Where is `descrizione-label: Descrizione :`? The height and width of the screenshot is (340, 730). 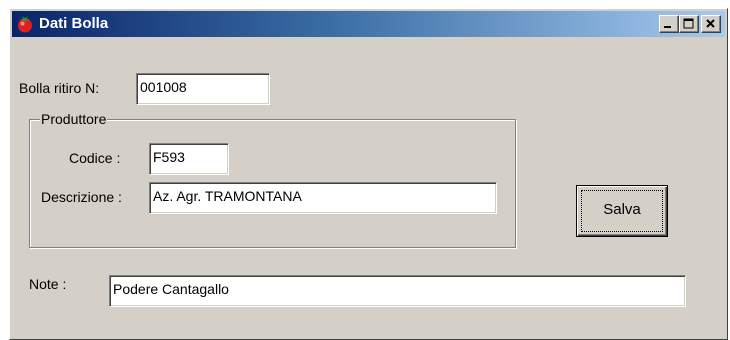 descrizione-label: Descrizione : is located at coordinates (81, 197).